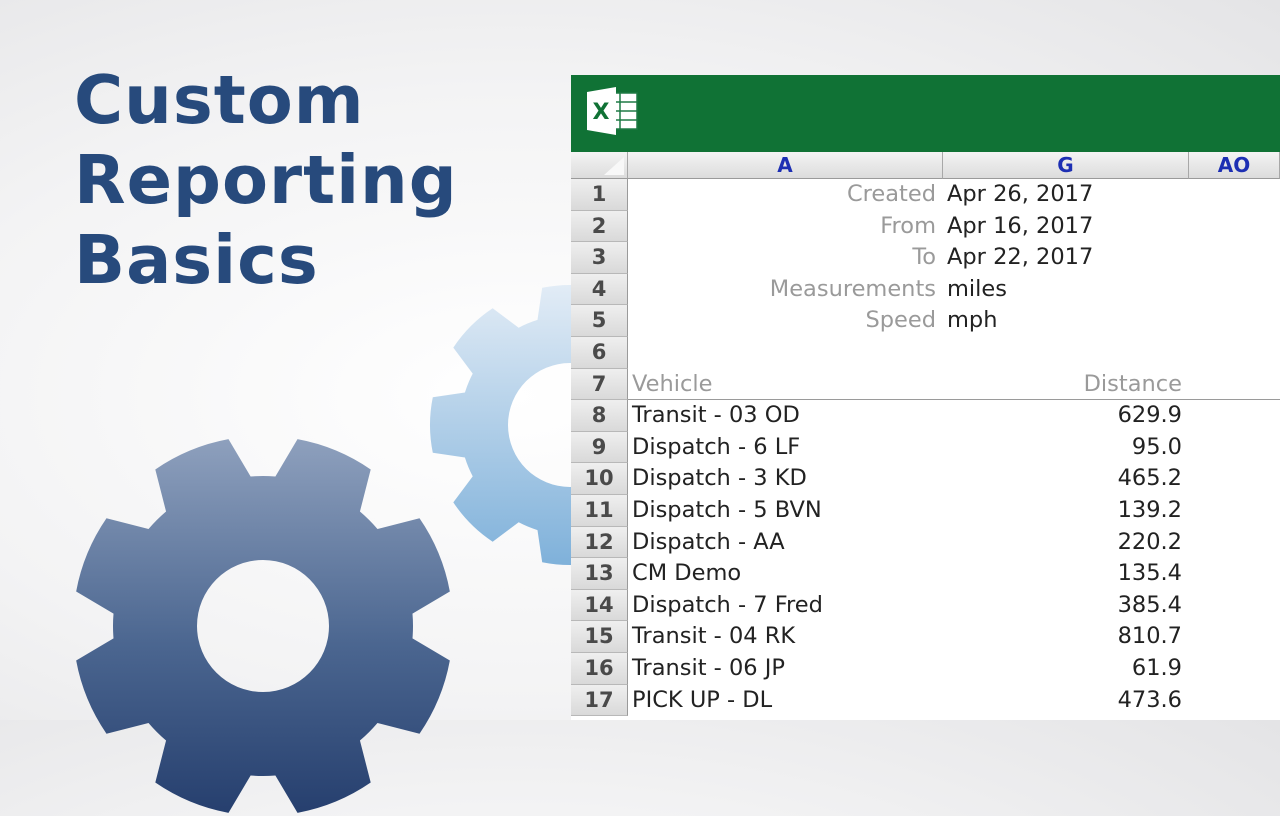 This screenshot has height=816, width=1280. What do you see at coordinates (1062, 669) in the screenshot?
I see `distance-cell: 61.9` at bounding box center [1062, 669].